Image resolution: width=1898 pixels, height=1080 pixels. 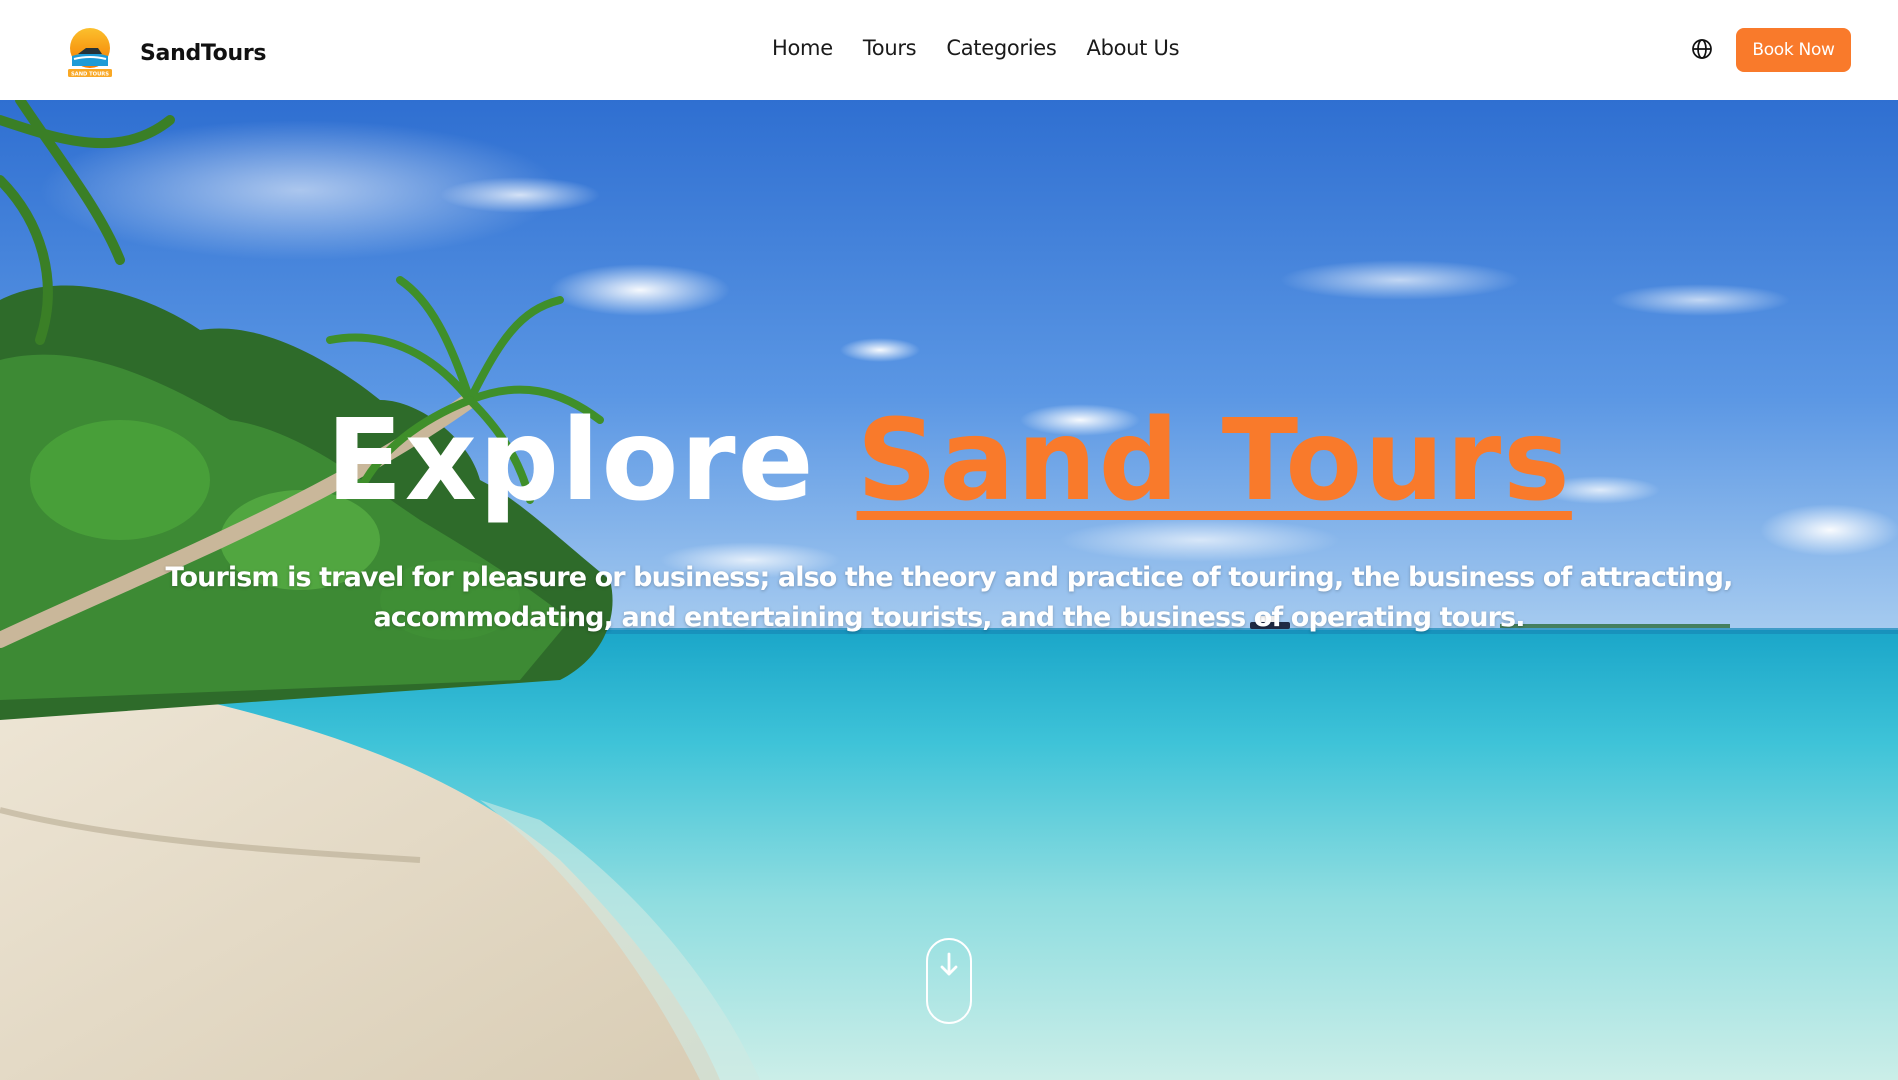 What do you see at coordinates (1214, 461) in the screenshot?
I see `hero-title-accent: Sand Tours` at bounding box center [1214, 461].